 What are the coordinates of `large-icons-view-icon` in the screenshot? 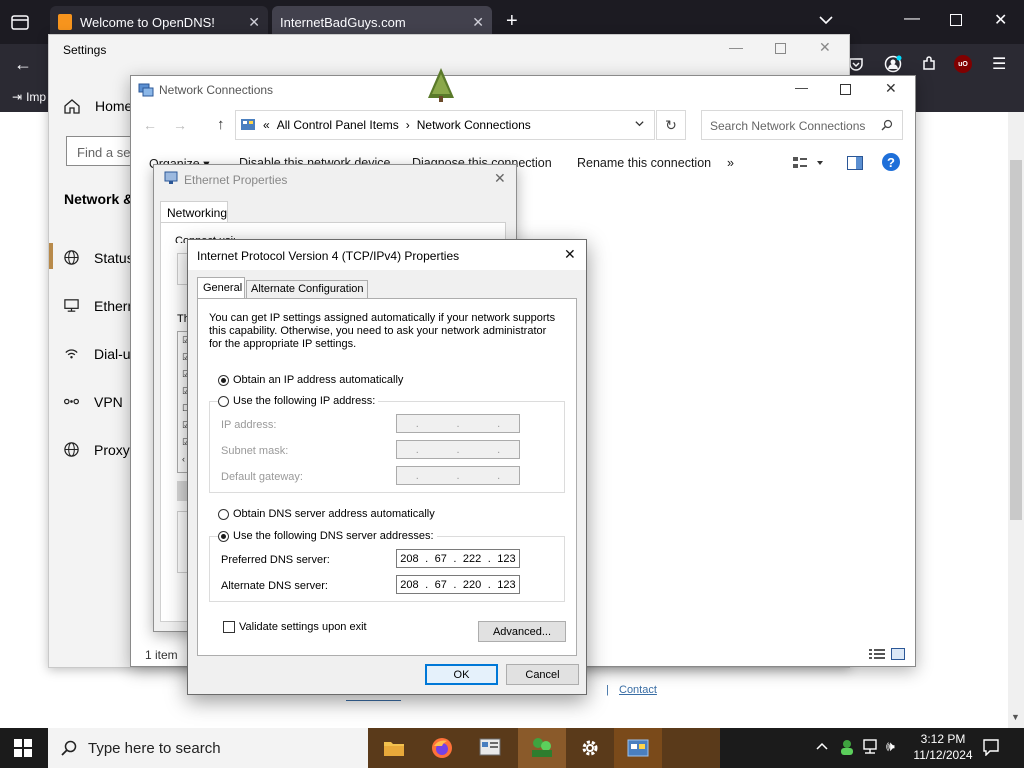 It's located at (898, 654).